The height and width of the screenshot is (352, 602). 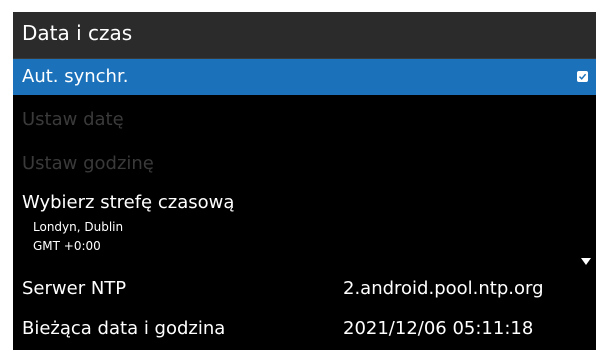 I want to click on ntp-server-item: Serwer NTP 2.android.pool.ntp.org, so click(x=304, y=290).